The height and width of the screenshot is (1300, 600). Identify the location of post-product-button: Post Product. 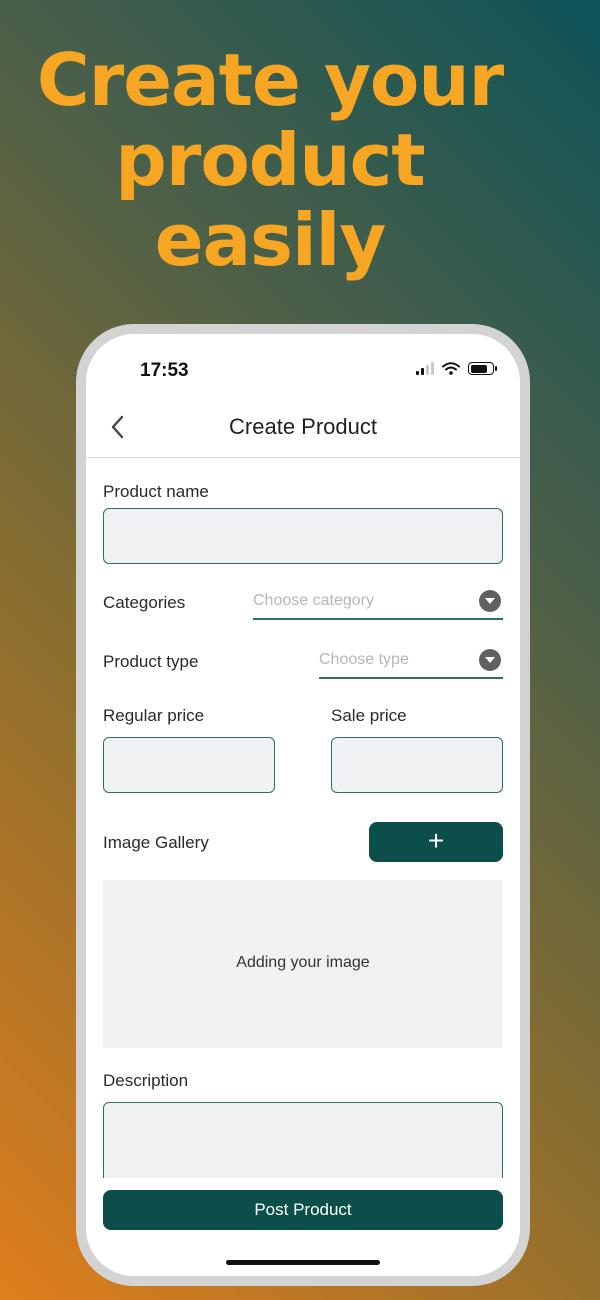
(303, 1210).